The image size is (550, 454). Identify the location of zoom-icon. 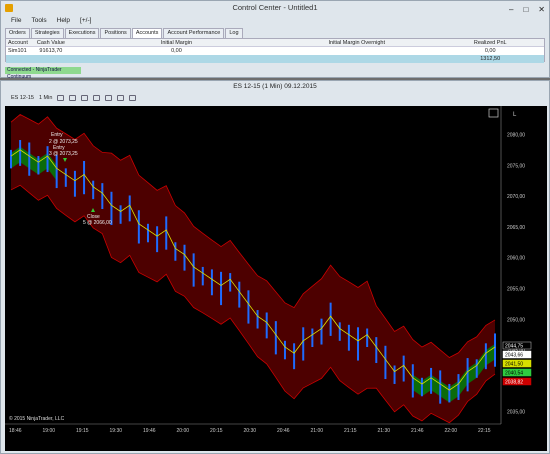
(61, 98).